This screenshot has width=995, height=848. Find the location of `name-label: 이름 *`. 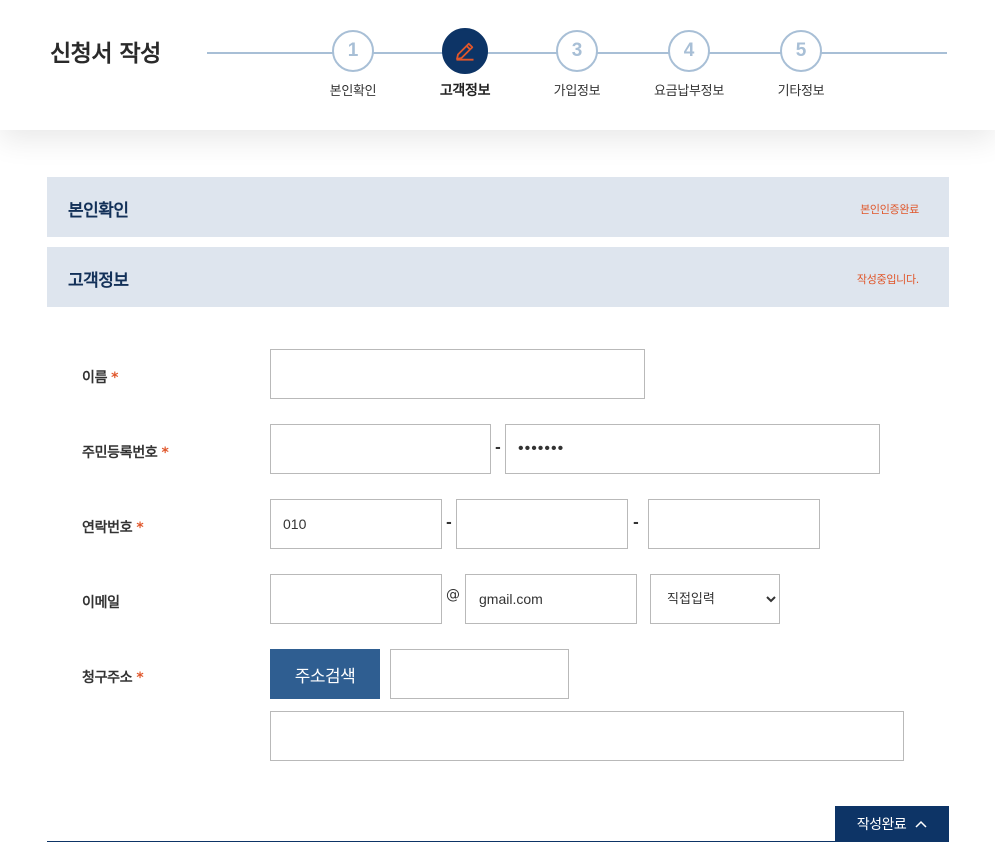

name-label: 이름 * is located at coordinates (100, 378).